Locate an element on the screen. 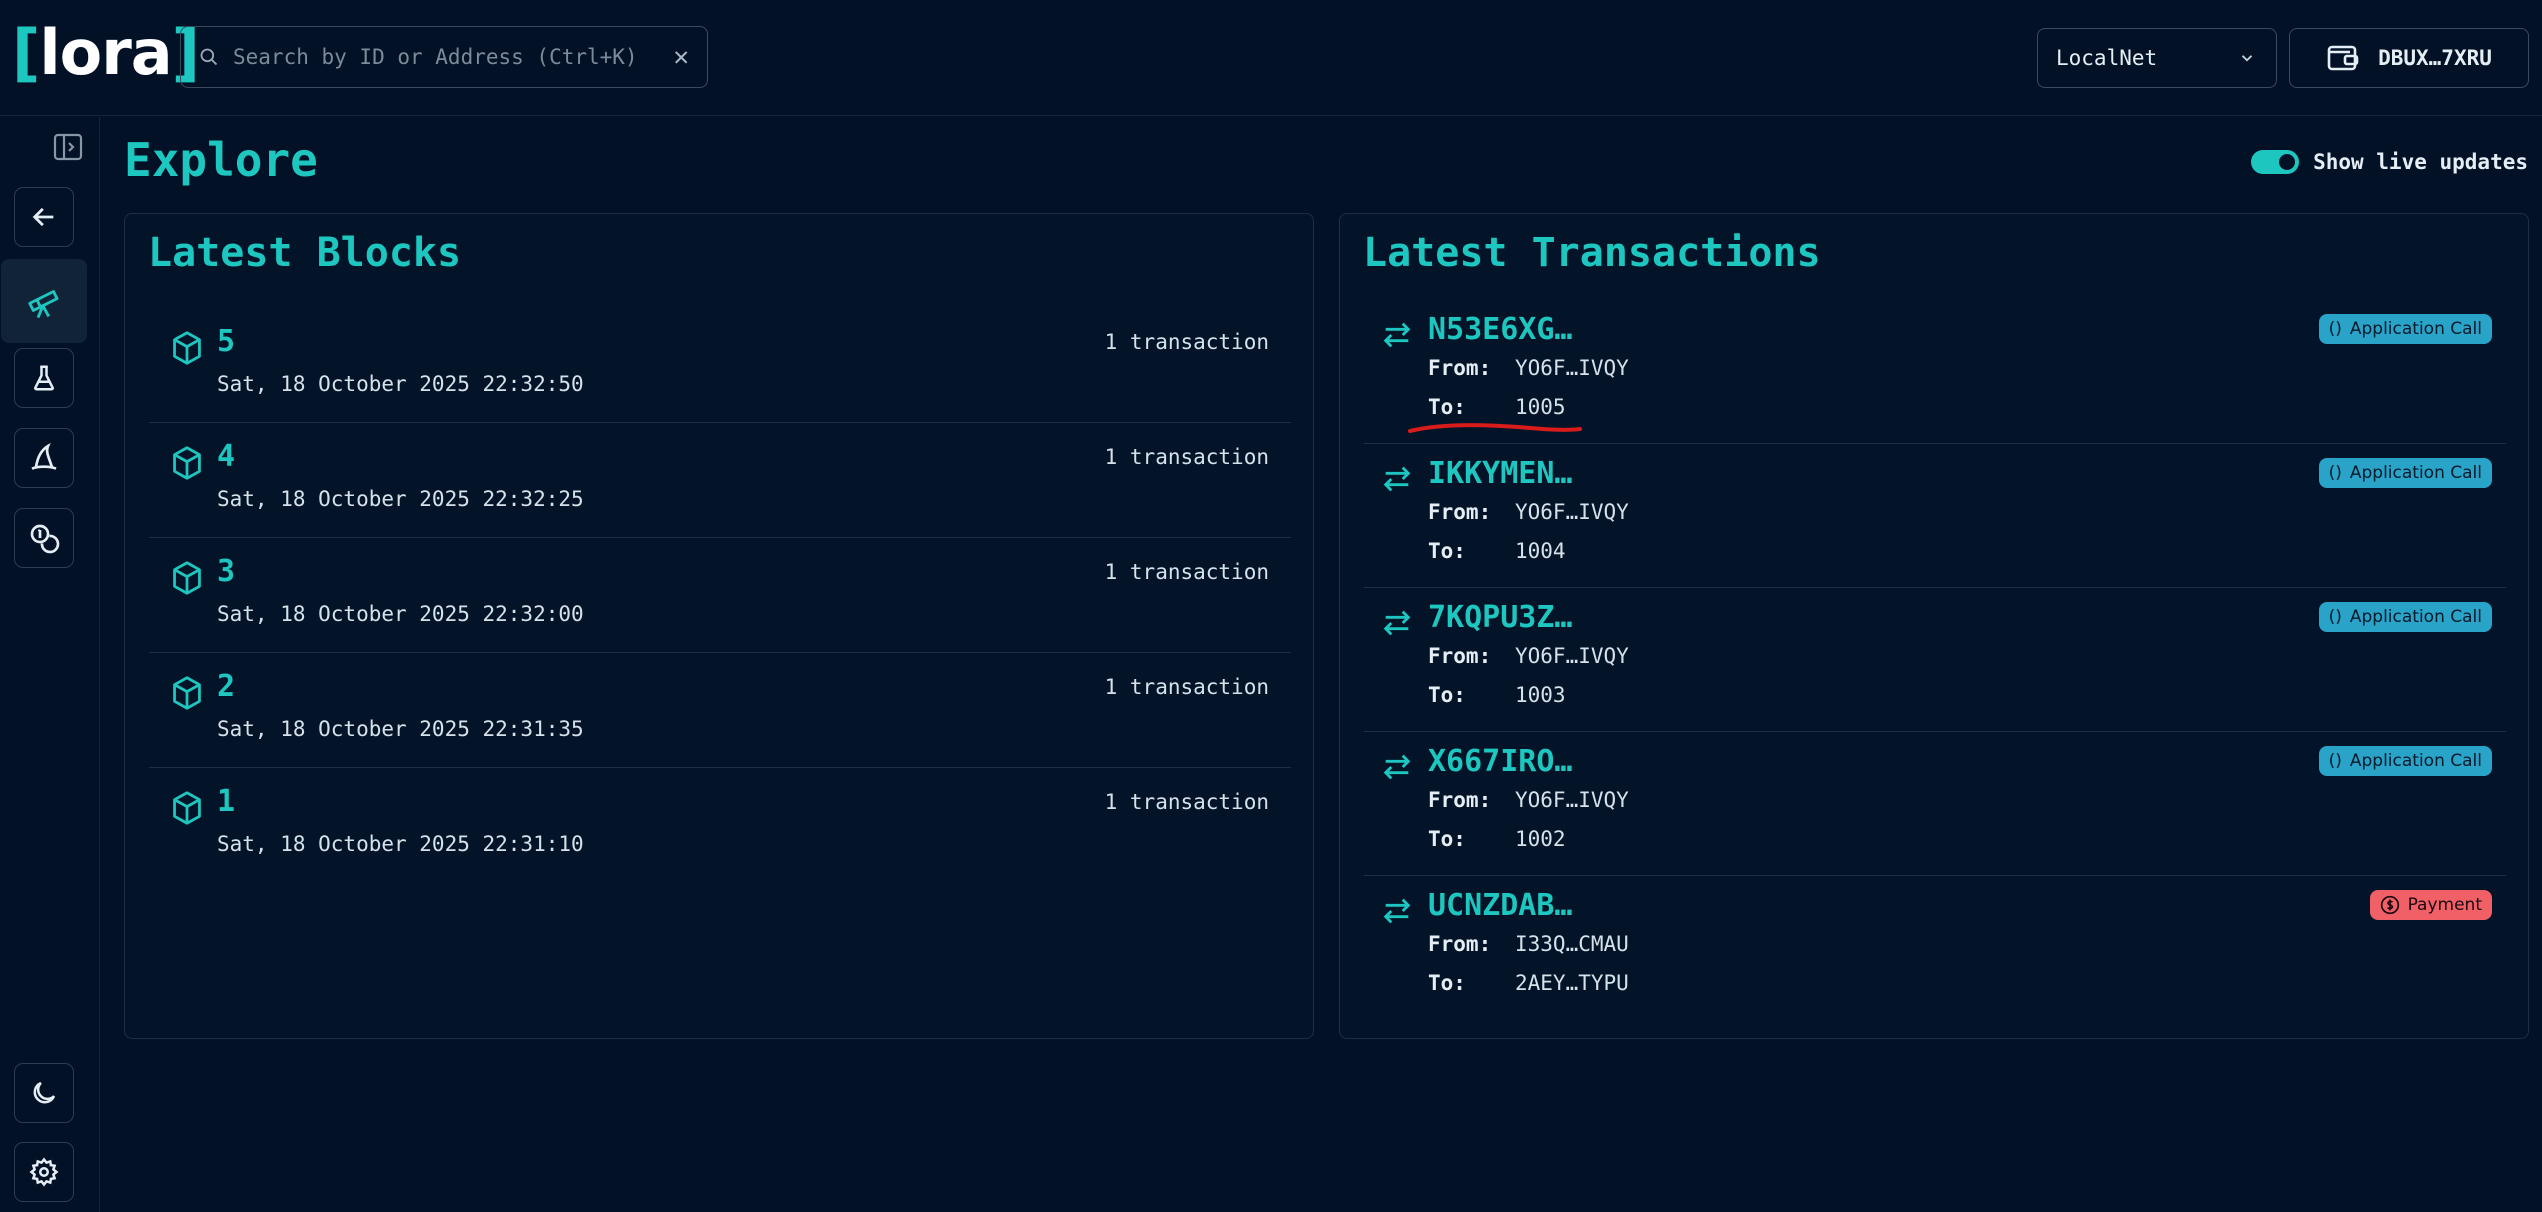  transaction-to: To: 1003 is located at coordinates (1497, 695).